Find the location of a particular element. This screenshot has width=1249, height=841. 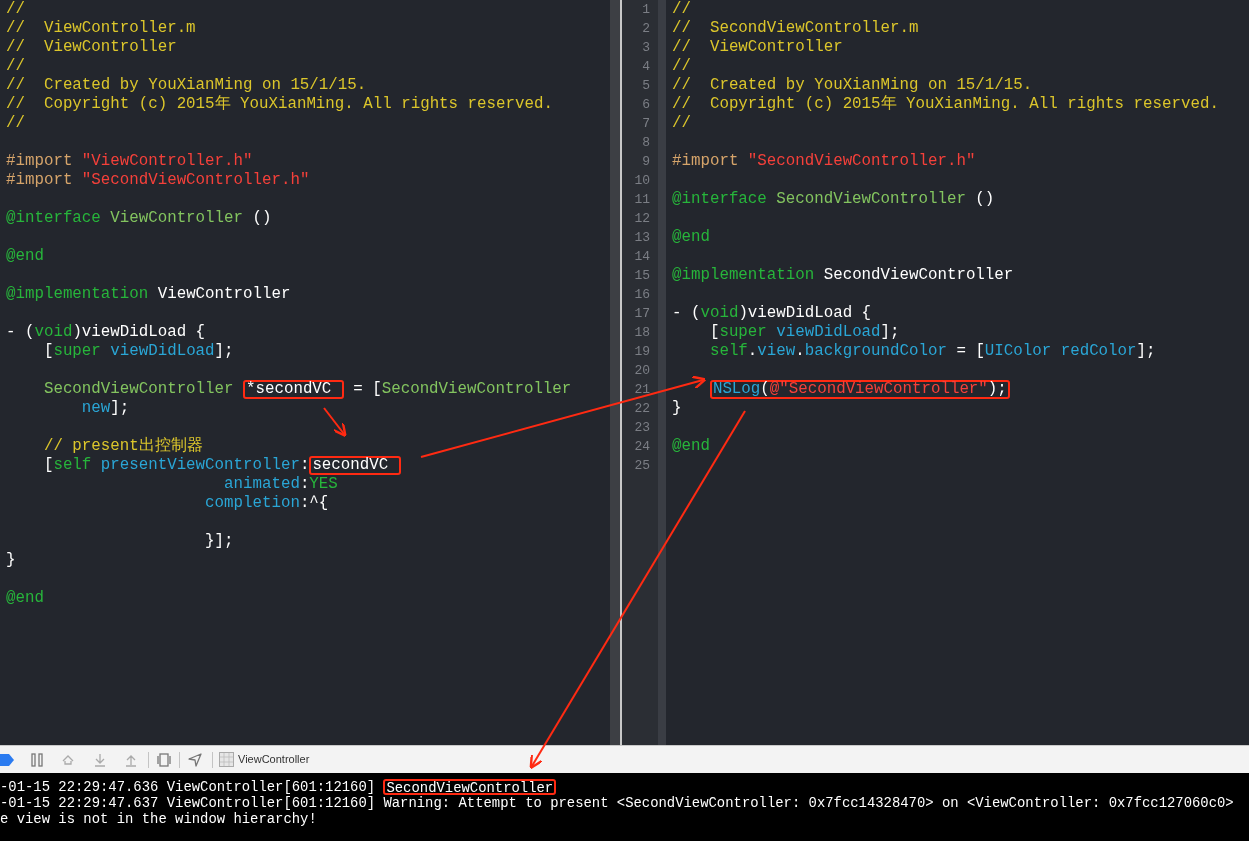

console-line: e view is not in the window hierarchy! is located at coordinates (158, 819).